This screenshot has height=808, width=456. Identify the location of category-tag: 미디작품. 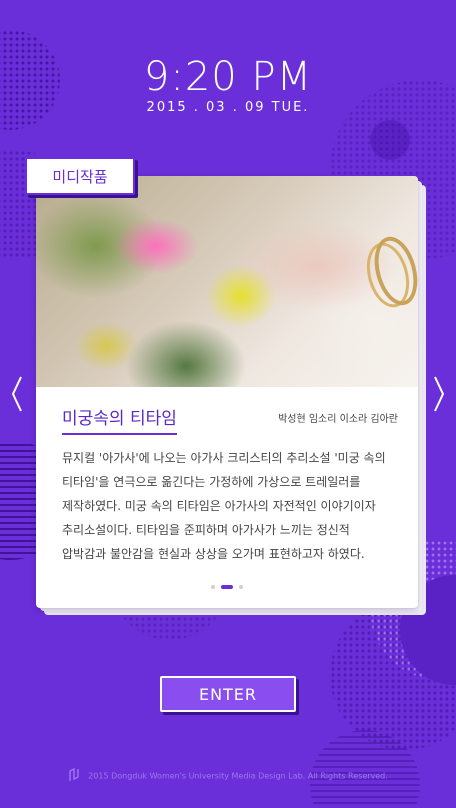
(80, 176).